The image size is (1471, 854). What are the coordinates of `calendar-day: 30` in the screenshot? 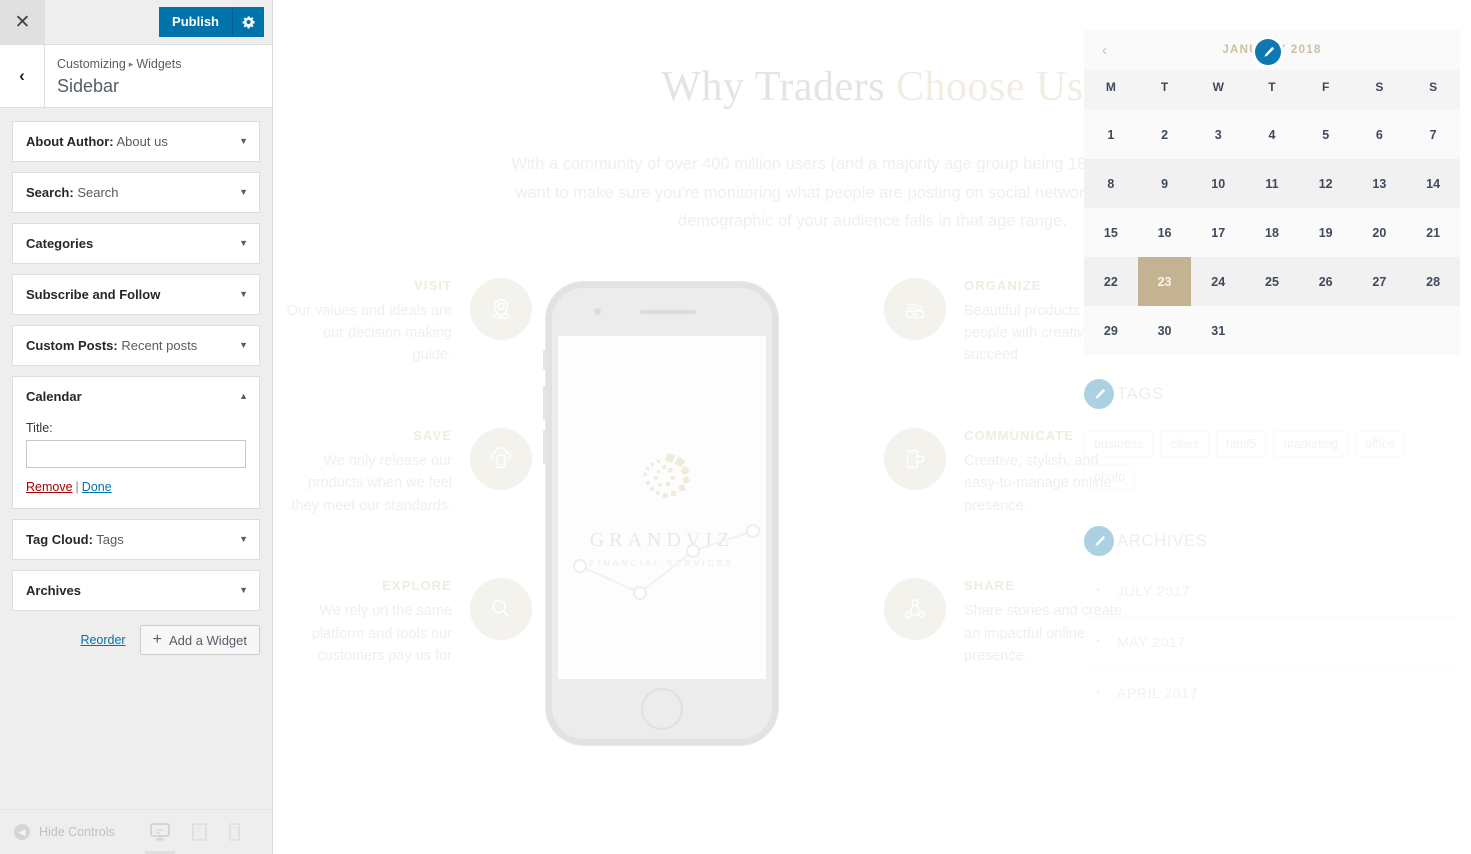 It's located at (1164, 330).